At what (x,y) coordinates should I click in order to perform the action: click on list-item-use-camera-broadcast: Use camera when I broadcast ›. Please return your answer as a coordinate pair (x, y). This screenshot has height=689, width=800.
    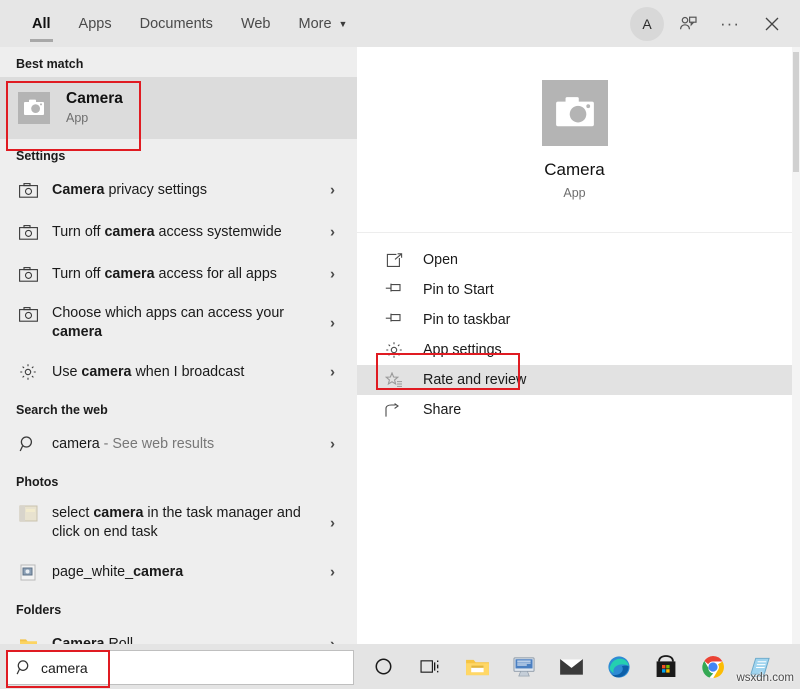
    Looking at the image, I should click on (178, 372).